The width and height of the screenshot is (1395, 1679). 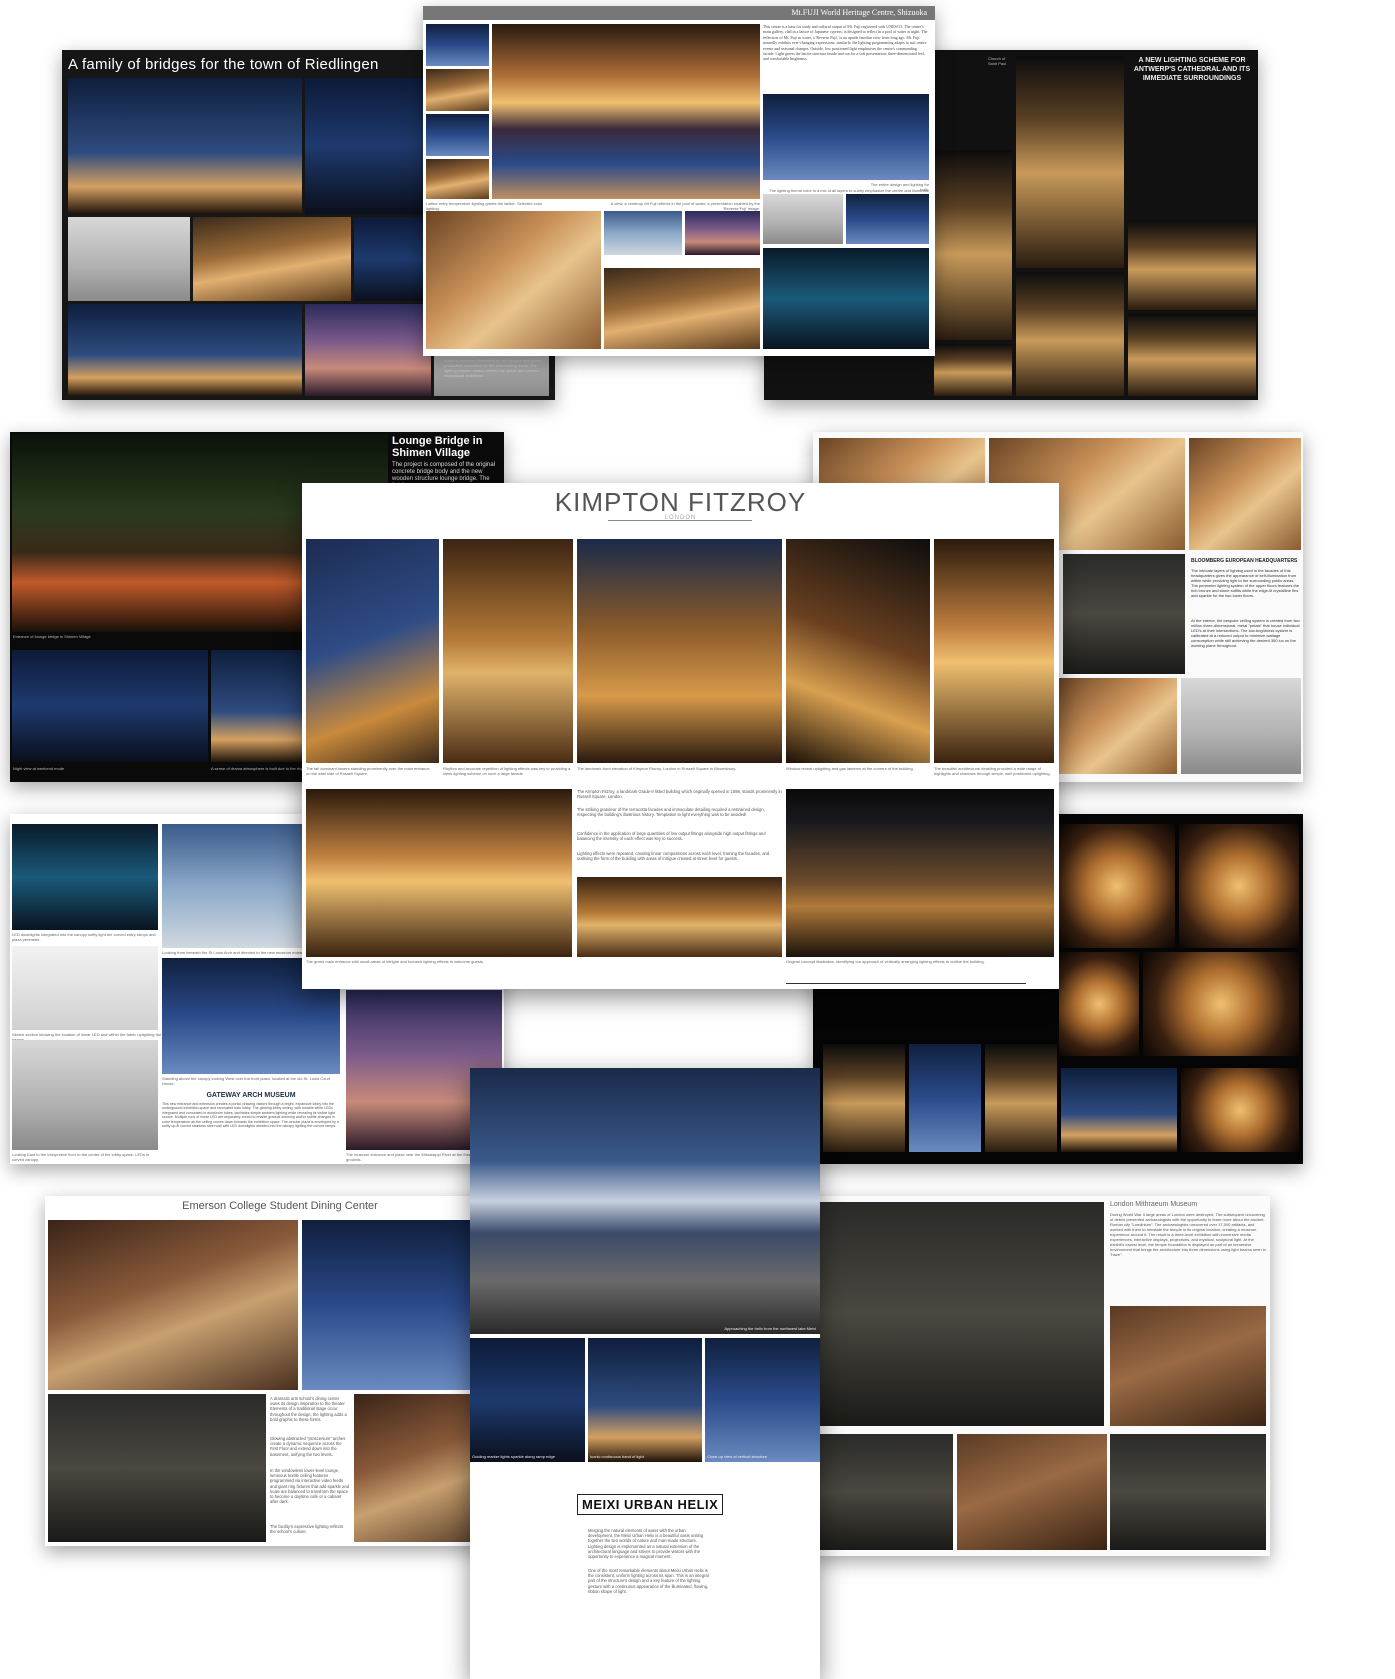 What do you see at coordinates (508, 651) in the screenshot?
I see `kimpton-photo-rhythm` at bounding box center [508, 651].